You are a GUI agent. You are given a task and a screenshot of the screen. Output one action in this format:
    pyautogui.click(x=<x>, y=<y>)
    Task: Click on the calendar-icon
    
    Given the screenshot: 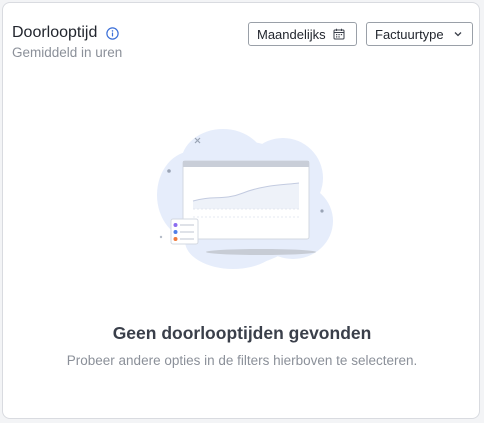 What is the action you would take?
    pyautogui.click(x=339, y=34)
    